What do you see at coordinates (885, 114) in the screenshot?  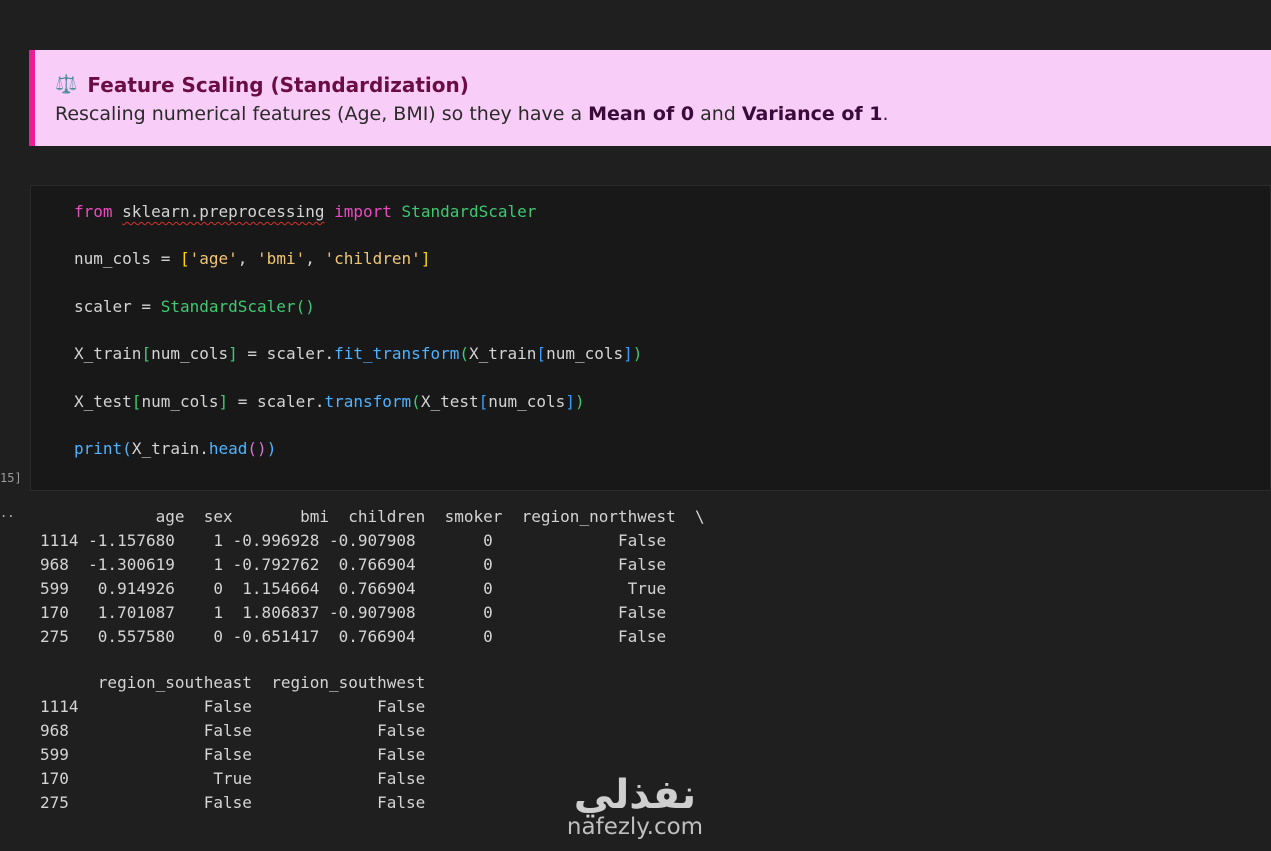 I see `desc-text-3: .` at bounding box center [885, 114].